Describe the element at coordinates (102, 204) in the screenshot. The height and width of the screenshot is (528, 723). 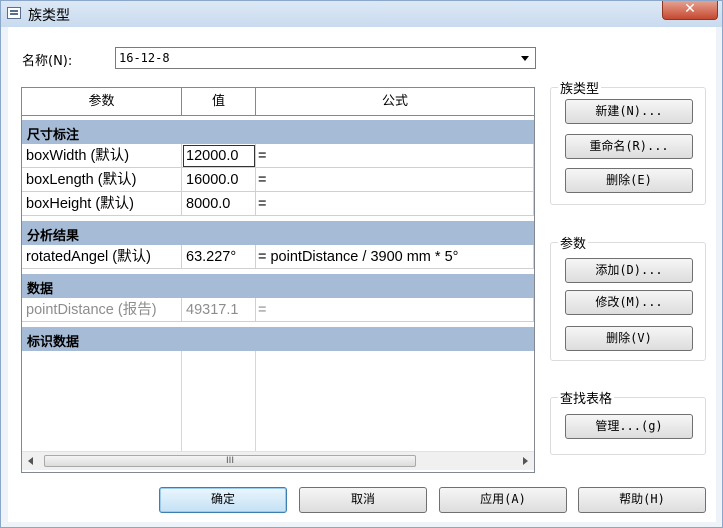
I see `parameter-name: boxHeight (默认)` at that location.